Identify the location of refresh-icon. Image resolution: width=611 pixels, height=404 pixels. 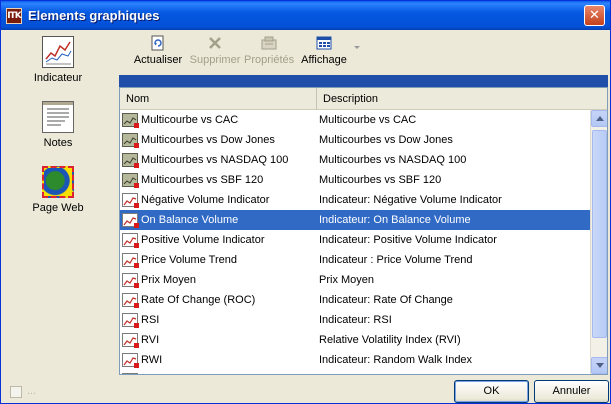
(158, 43).